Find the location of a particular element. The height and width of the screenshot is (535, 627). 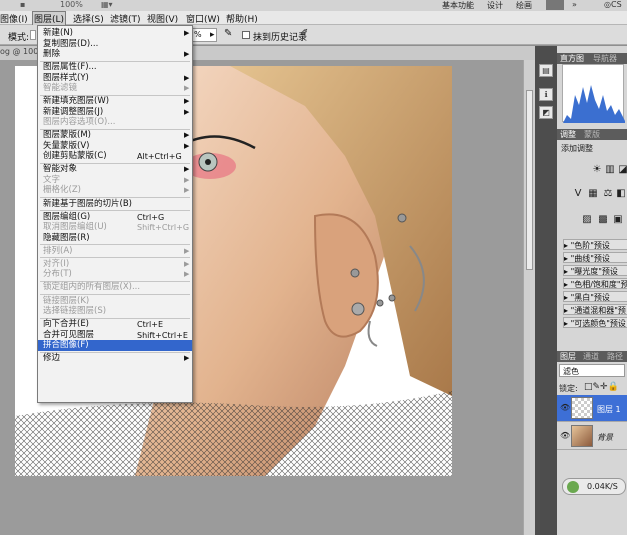

layer-menu-item: 栅格化(Z) ▶ is located at coordinates (115, 190).